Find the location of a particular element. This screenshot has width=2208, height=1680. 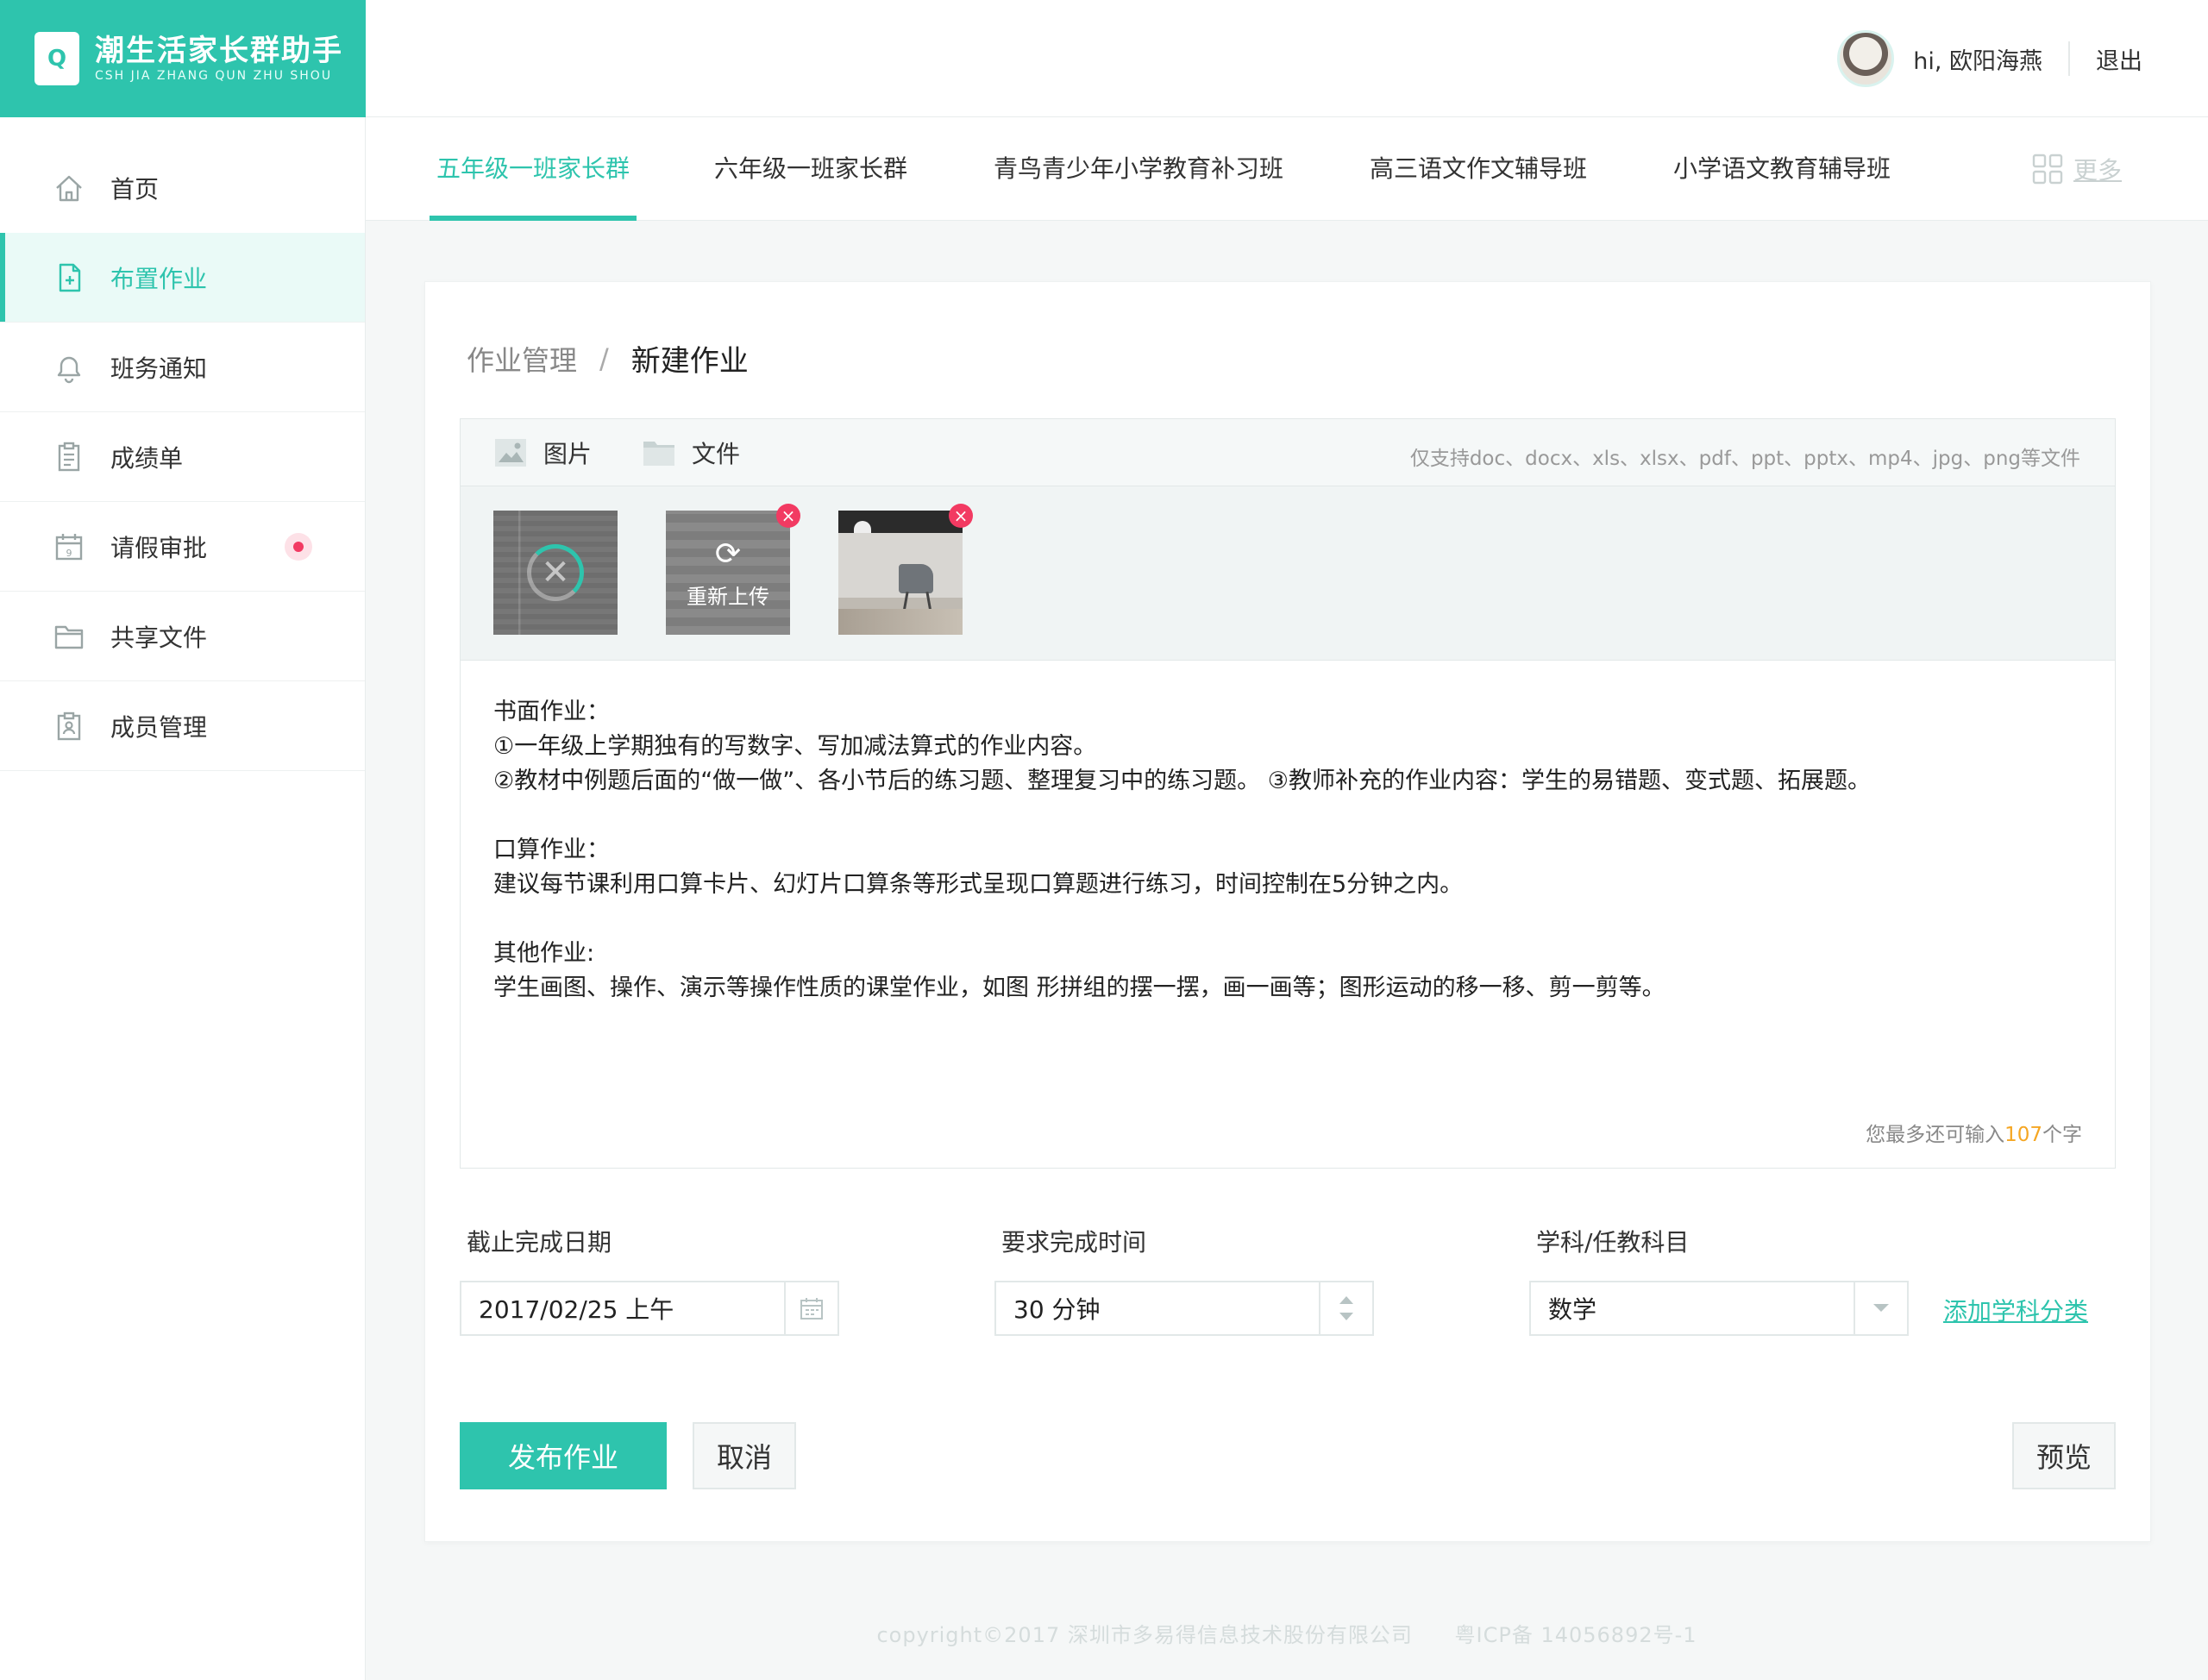

breadcrumb: 作业管理 / 新建作业 is located at coordinates (608, 358).